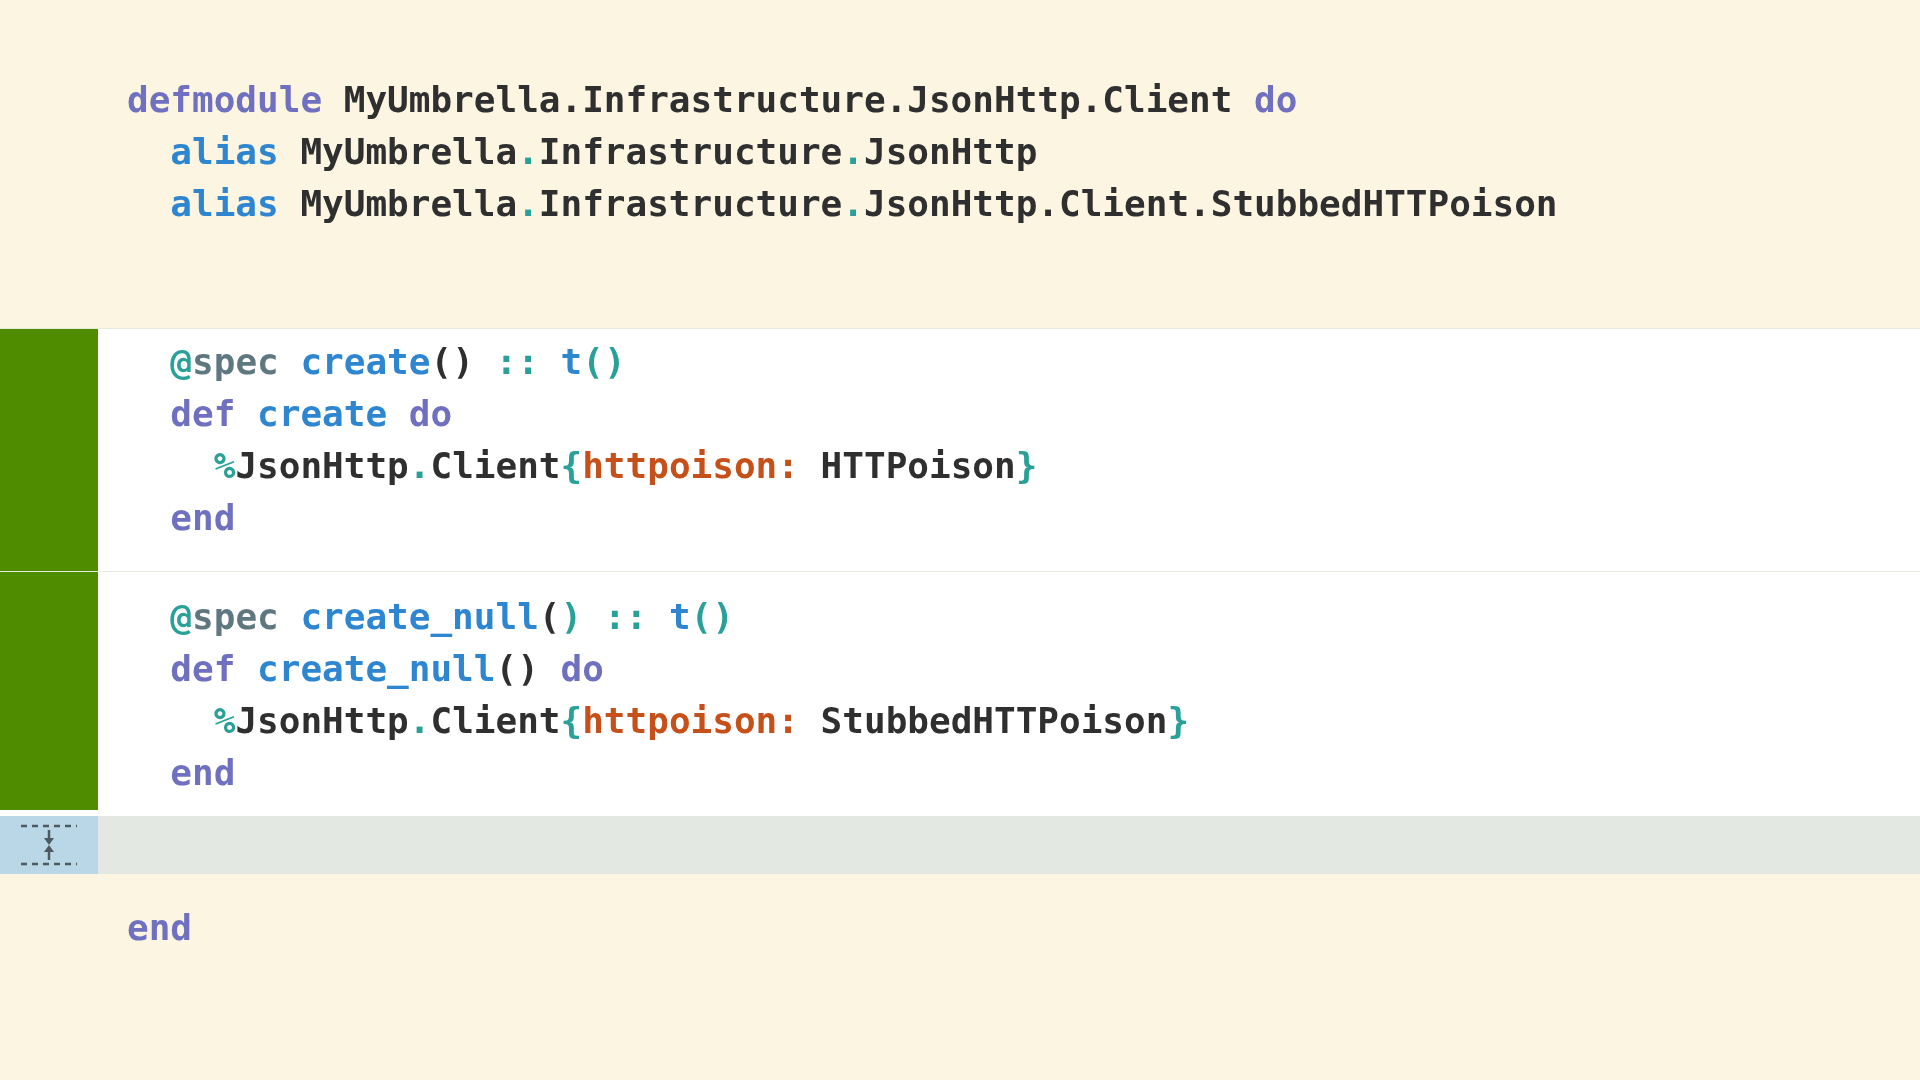  What do you see at coordinates (386, 669) in the screenshot?
I see `code-line: def create_null() do` at bounding box center [386, 669].